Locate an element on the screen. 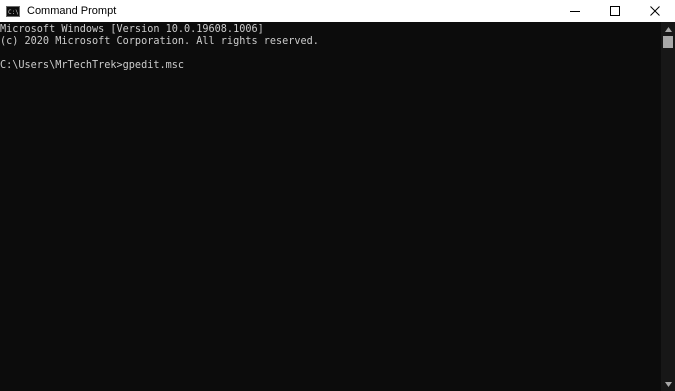  chevron-down-icon is located at coordinates (668, 384).